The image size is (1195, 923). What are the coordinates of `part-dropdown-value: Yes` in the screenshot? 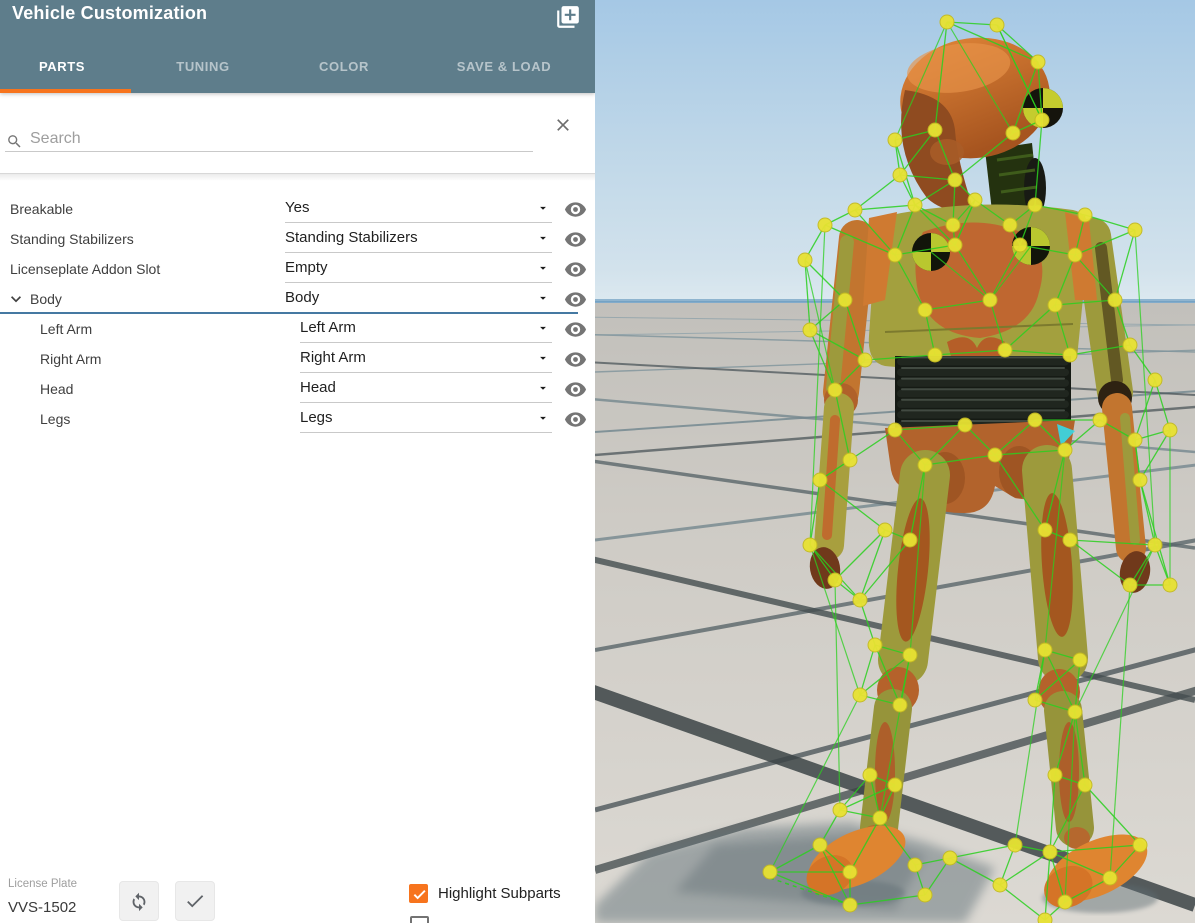 It's located at (297, 207).